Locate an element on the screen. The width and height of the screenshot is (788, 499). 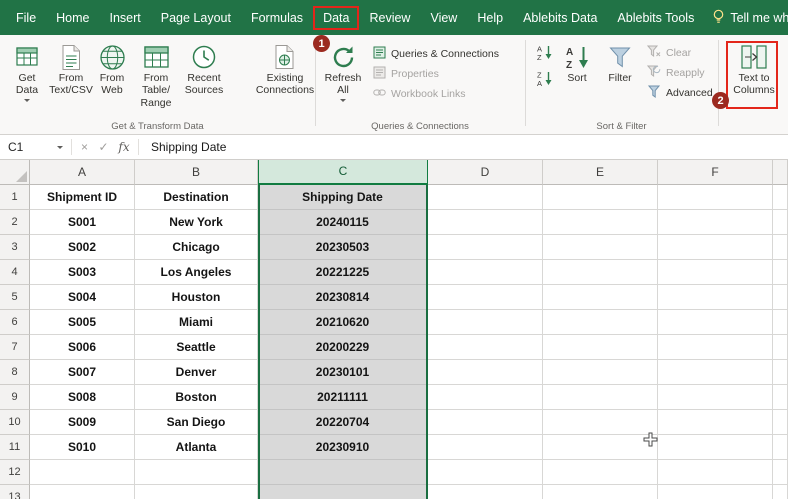
cell-D12 is located at coordinates (485, 472).